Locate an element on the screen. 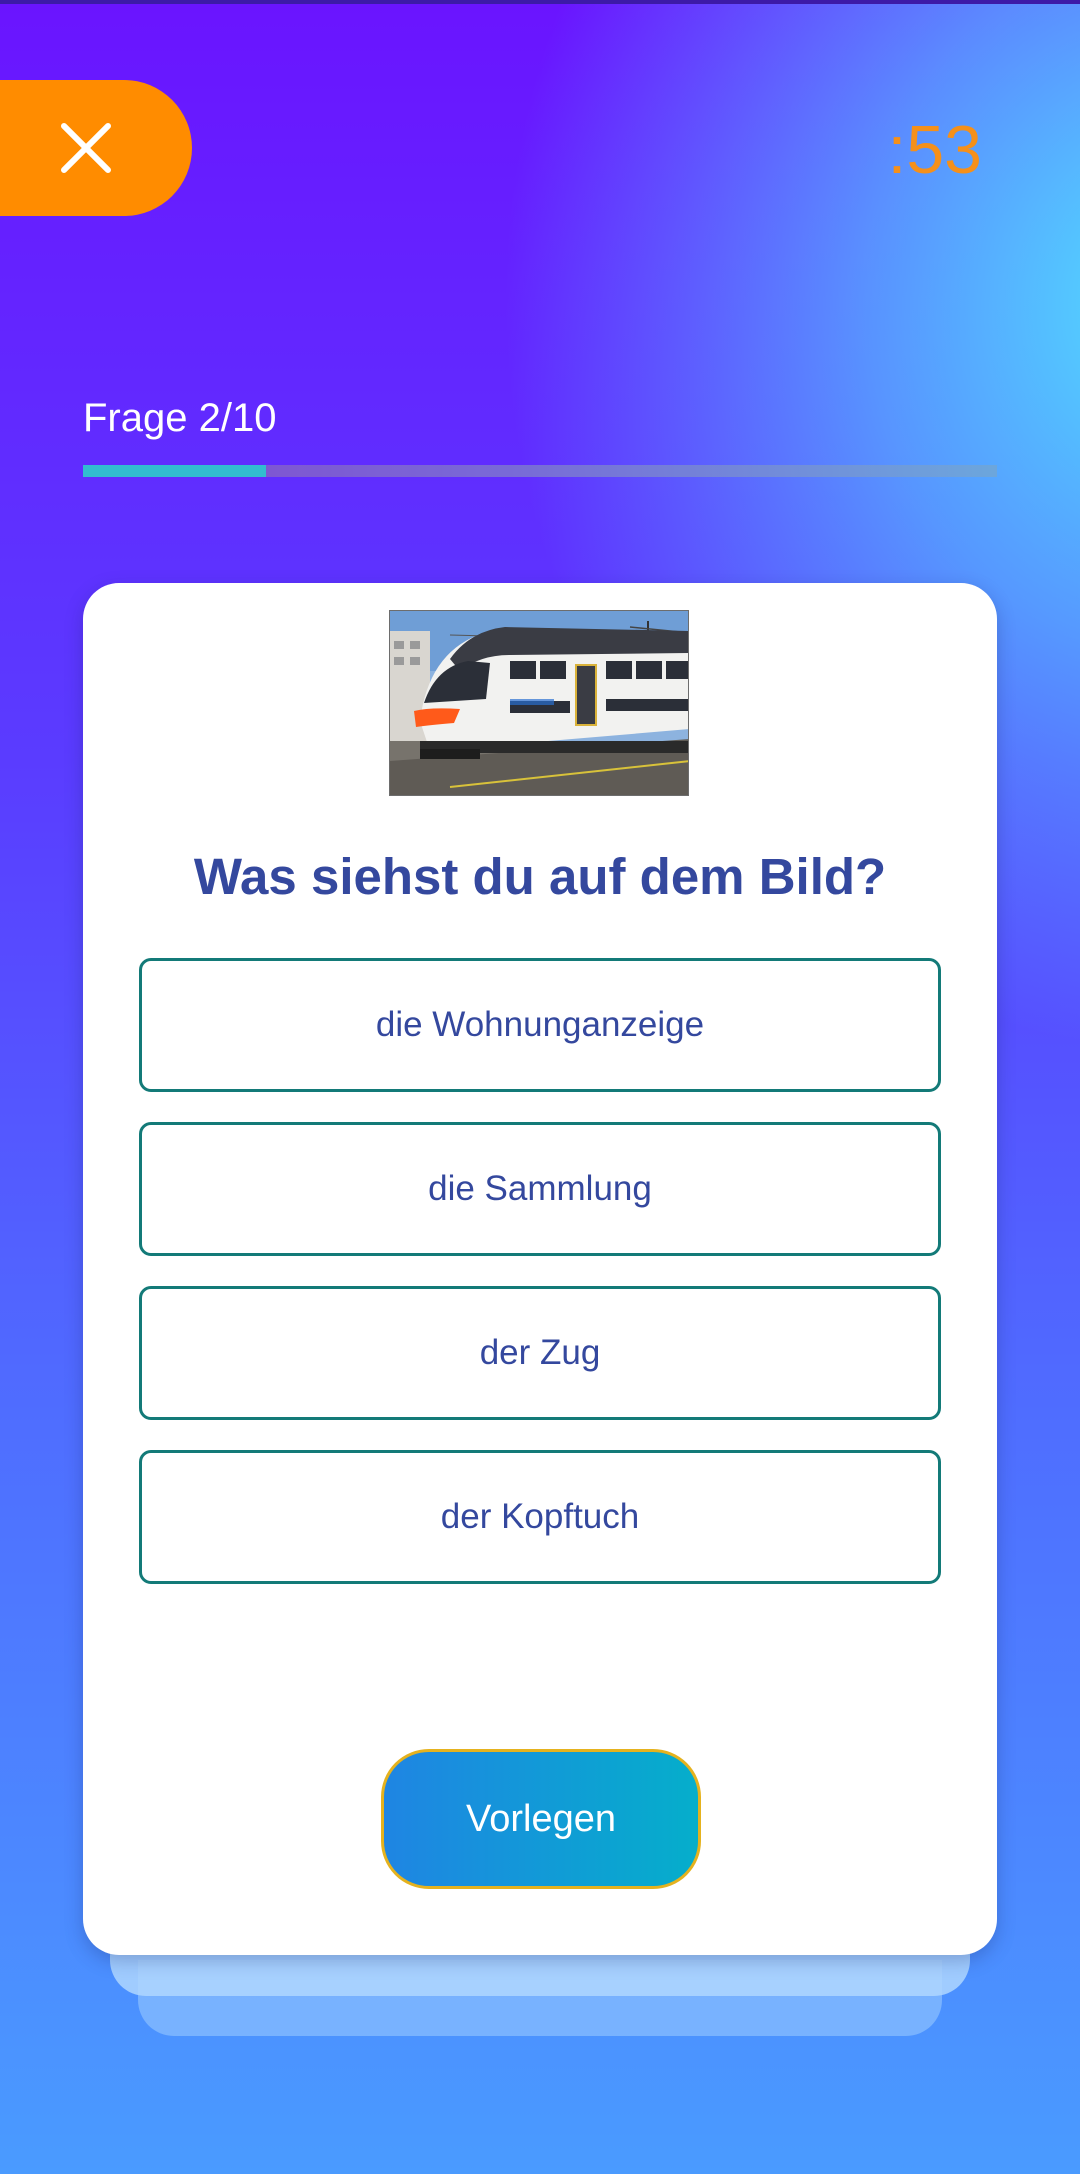 This screenshot has height=2174, width=1080. question-counter: Frage 2/10 is located at coordinates (180, 418).